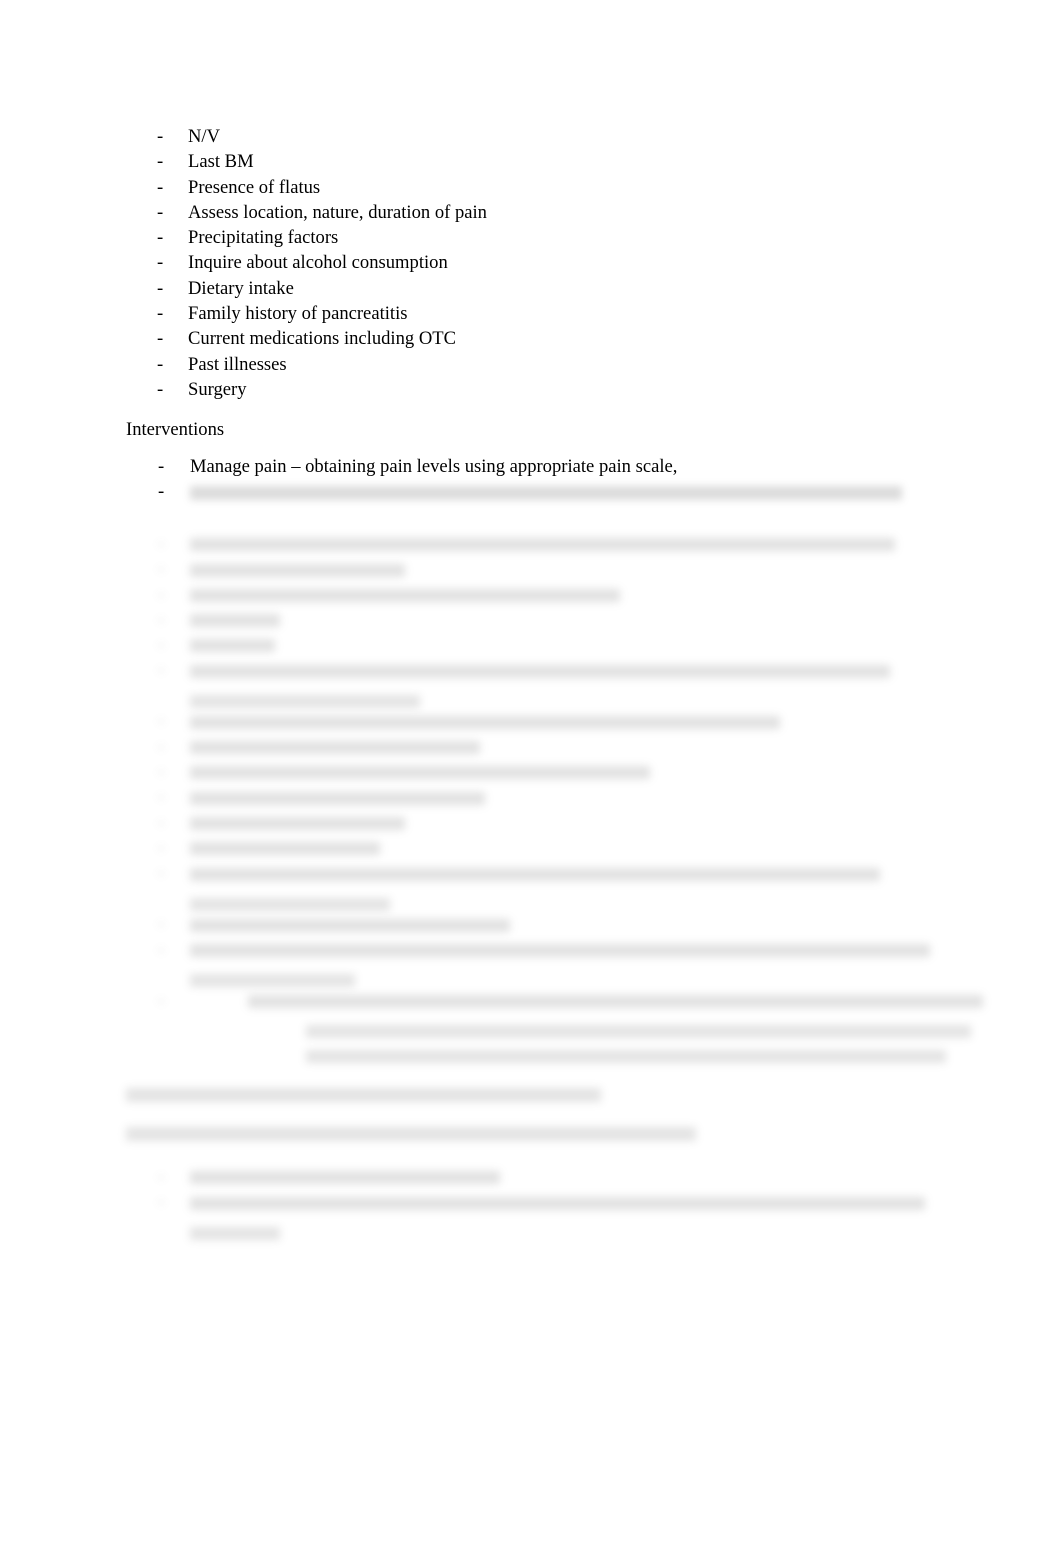 This screenshot has height=1561, width=1062. Describe the element at coordinates (221, 162) in the screenshot. I see `list-item-label: Last BM` at that location.